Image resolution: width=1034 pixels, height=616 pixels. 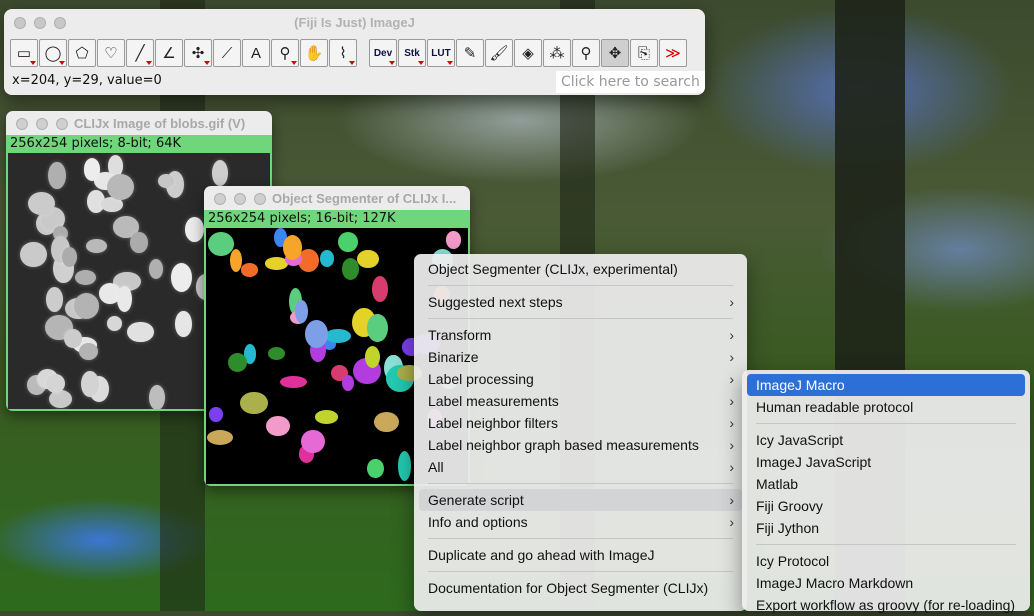 I want to click on move-tool-icon: ✥, so click(x=615, y=53).